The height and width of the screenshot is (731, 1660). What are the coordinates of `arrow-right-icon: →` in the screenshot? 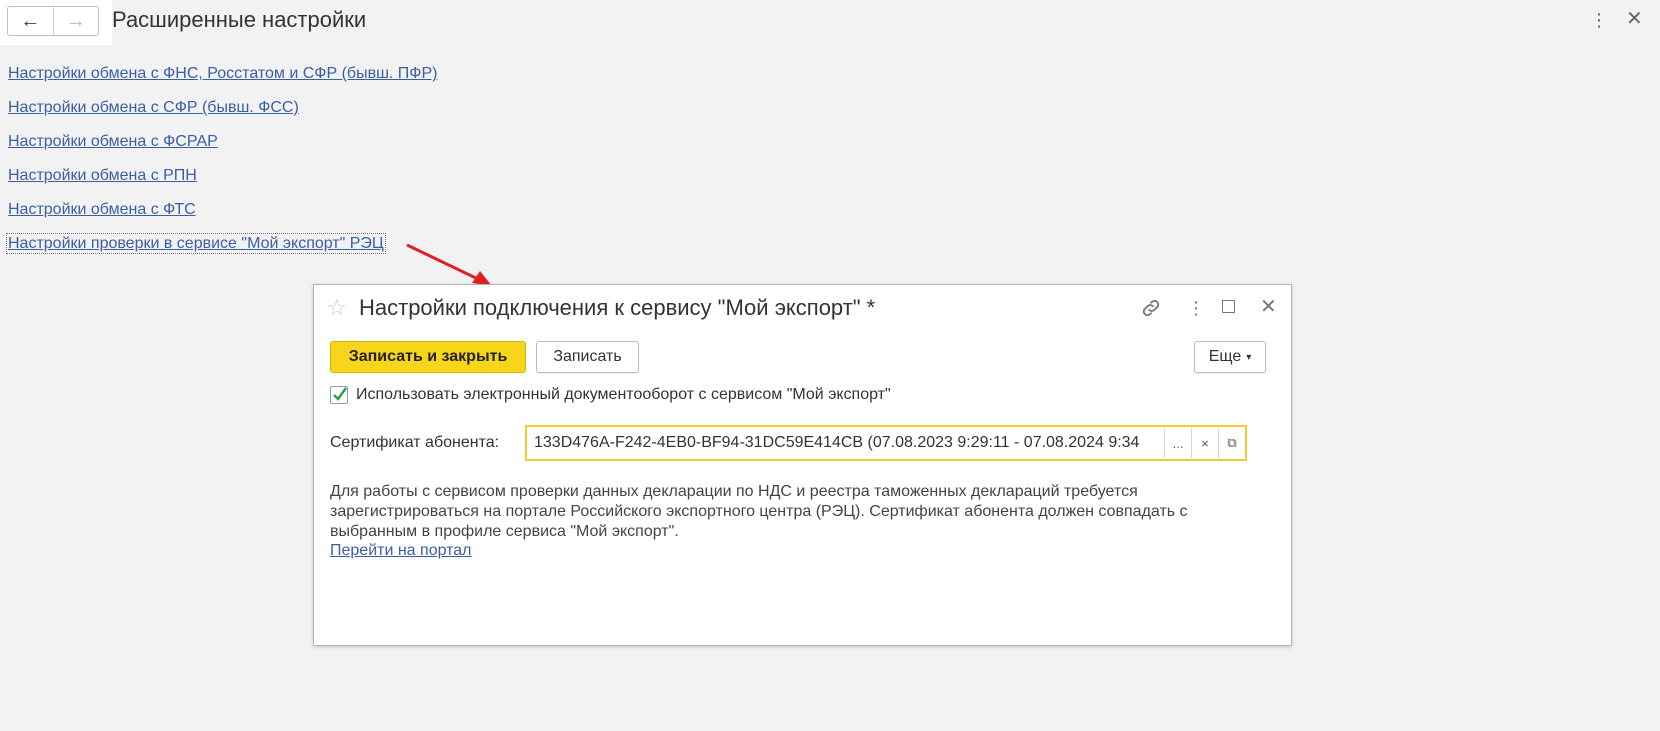 It's located at (75, 21).